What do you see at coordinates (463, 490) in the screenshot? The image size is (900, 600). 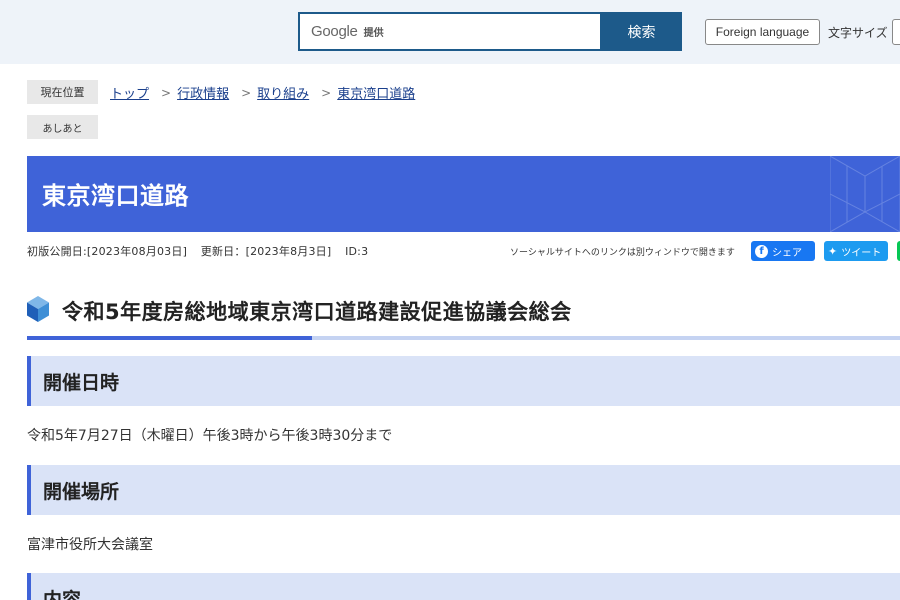 I see `section-heading-venue: 開催場所` at bounding box center [463, 490].